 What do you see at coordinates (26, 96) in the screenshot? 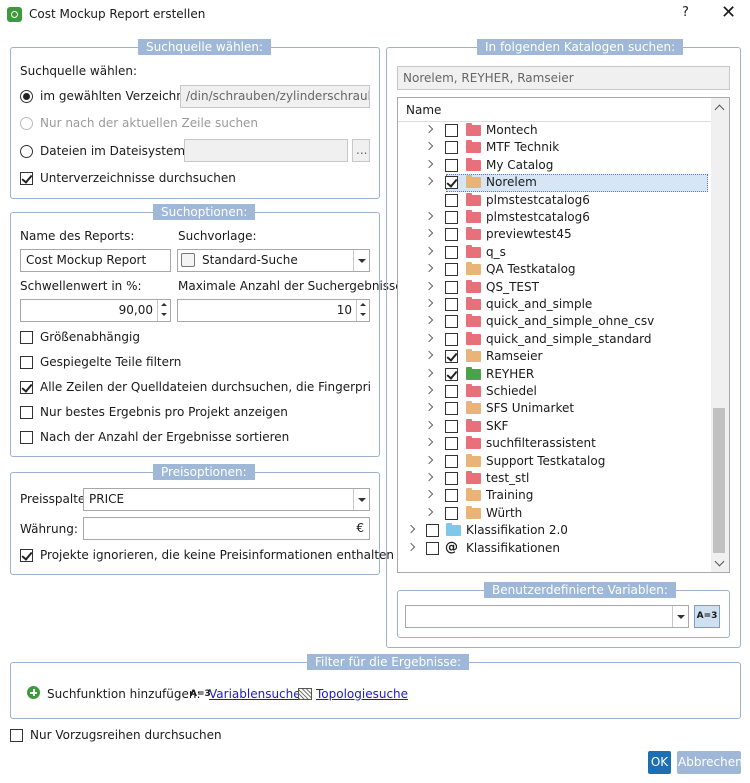
I see `radio-directory` at bounding box center [26, 96].